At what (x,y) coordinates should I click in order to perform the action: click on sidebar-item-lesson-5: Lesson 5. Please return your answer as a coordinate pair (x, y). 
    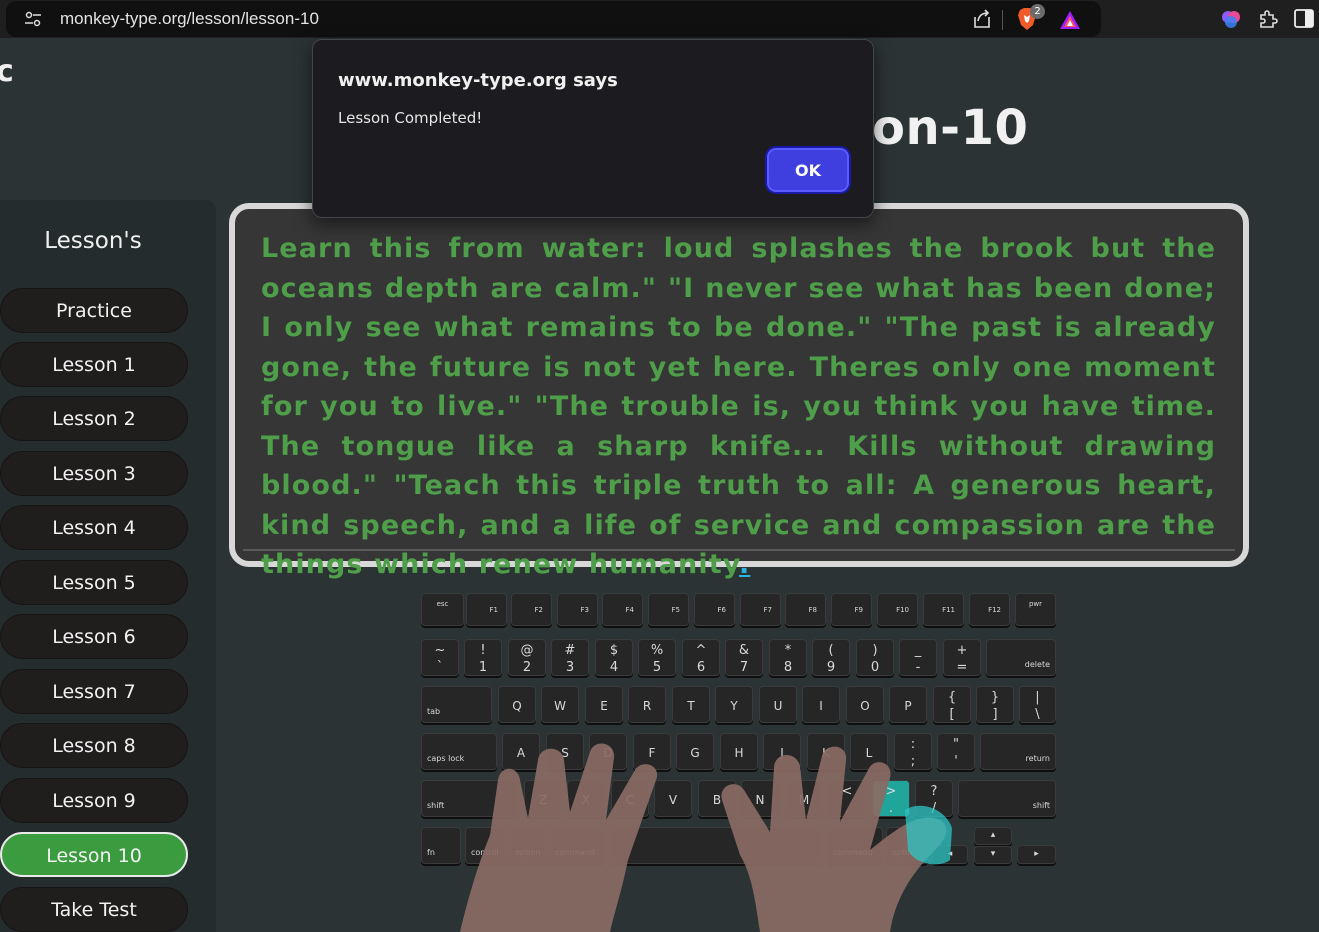
    Looking at the image, I should click on (94, 582).